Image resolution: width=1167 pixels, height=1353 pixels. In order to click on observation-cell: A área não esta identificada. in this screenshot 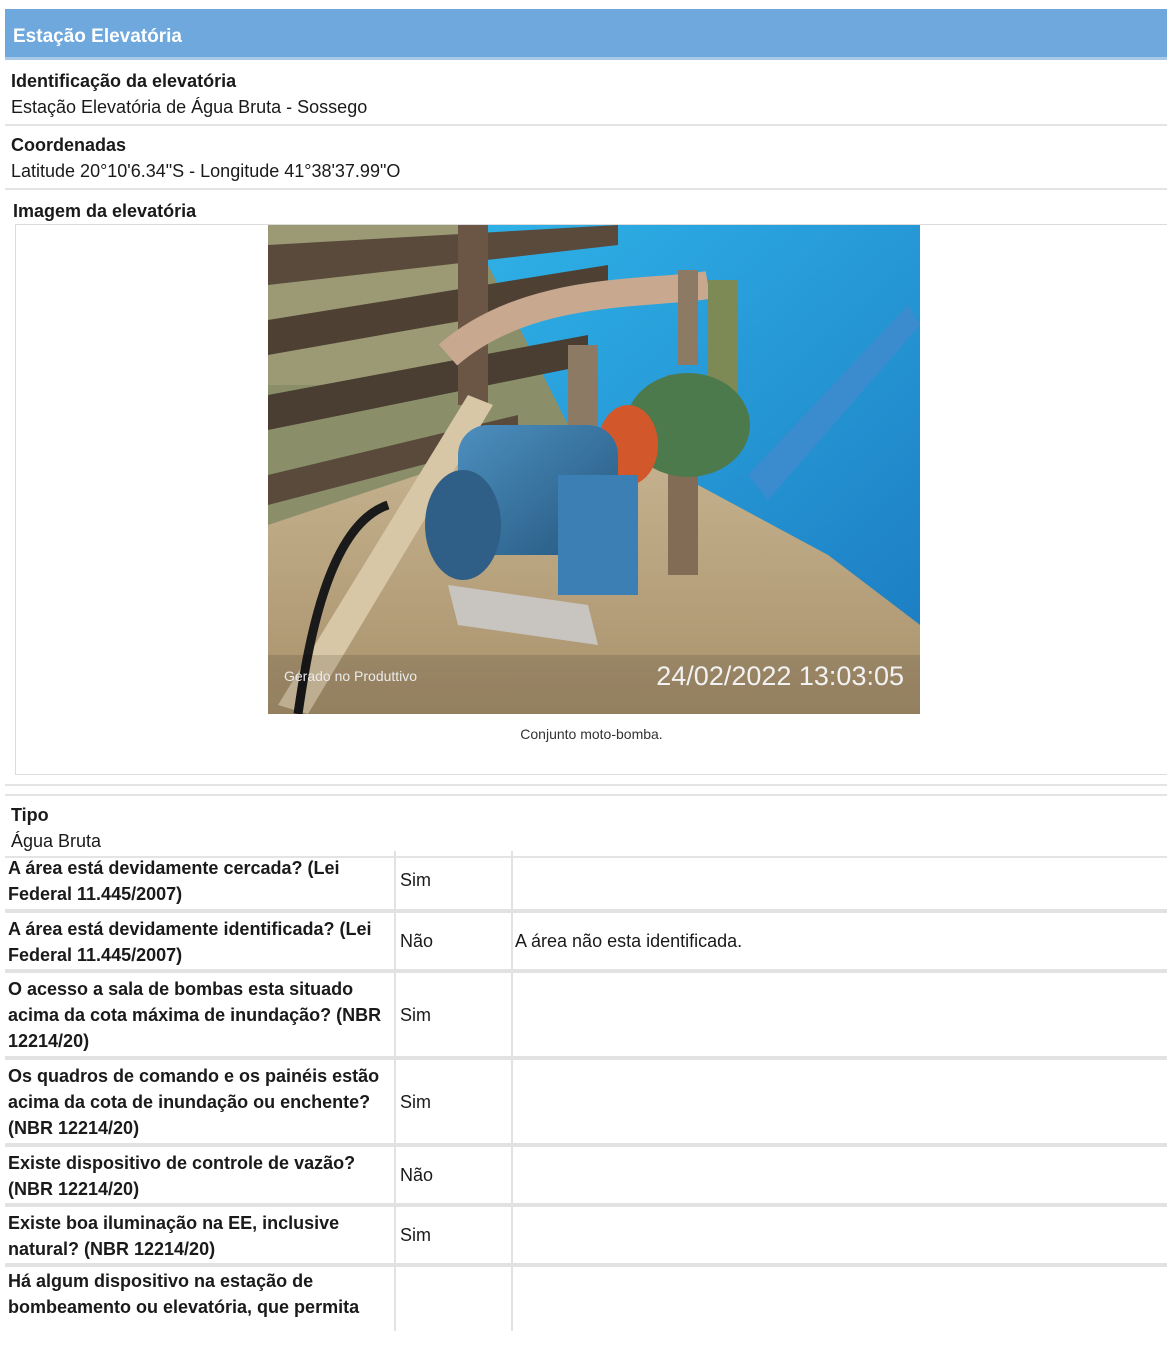, I will do `click(839, 942)`.